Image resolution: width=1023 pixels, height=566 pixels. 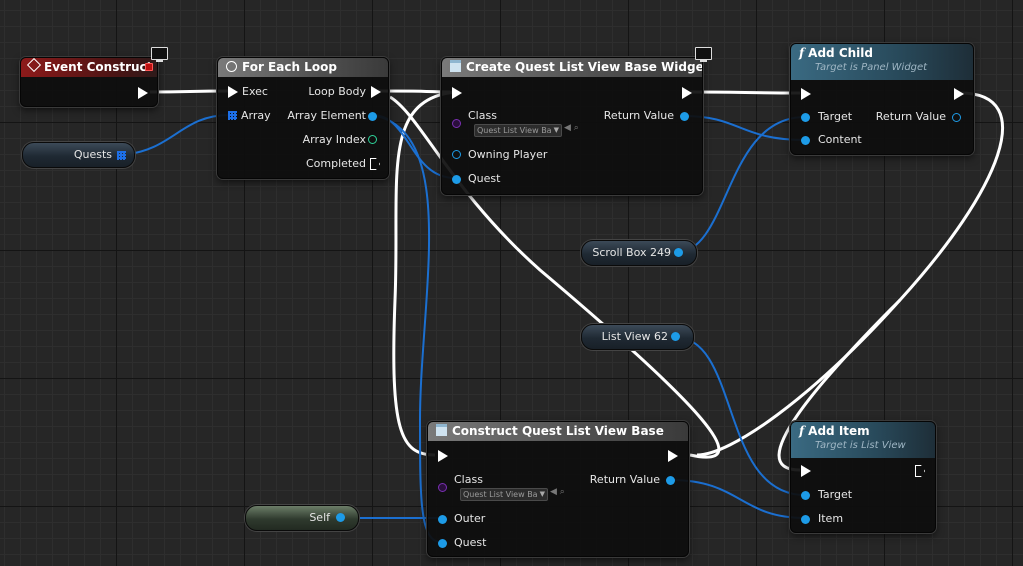 I want to click on add-child-target-label: Target, so click(x=835, y=116).